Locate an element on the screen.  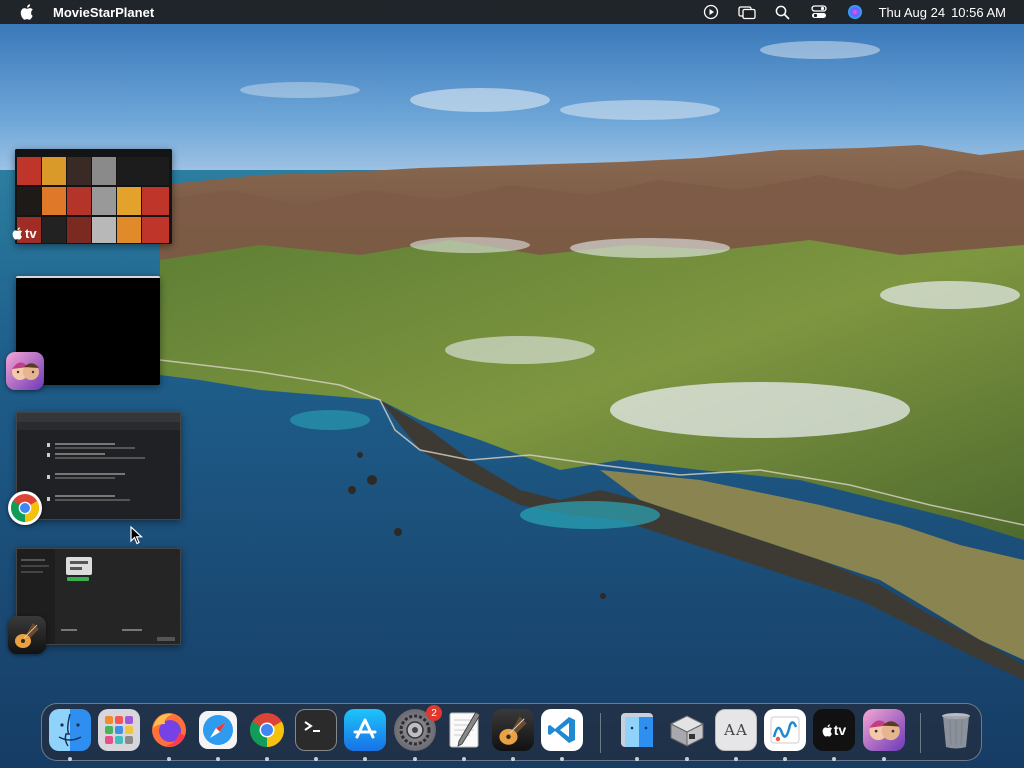
dock-firefox is located at coordinates (169, 730).